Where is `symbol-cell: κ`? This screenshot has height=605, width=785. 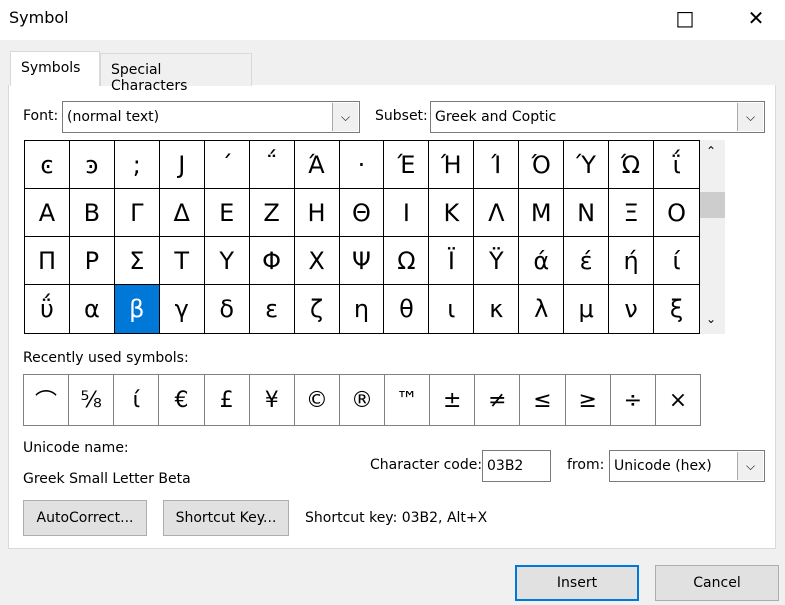
symbol-cell: κ is located at coordinates (497, 309).